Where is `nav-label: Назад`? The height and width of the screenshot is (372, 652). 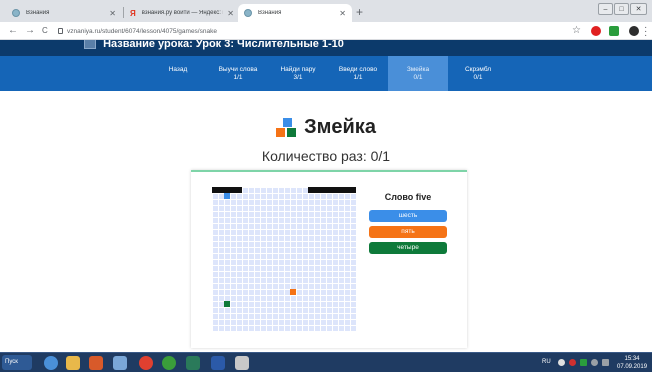 nav-label: Назад is located at coordinates (178, 69).